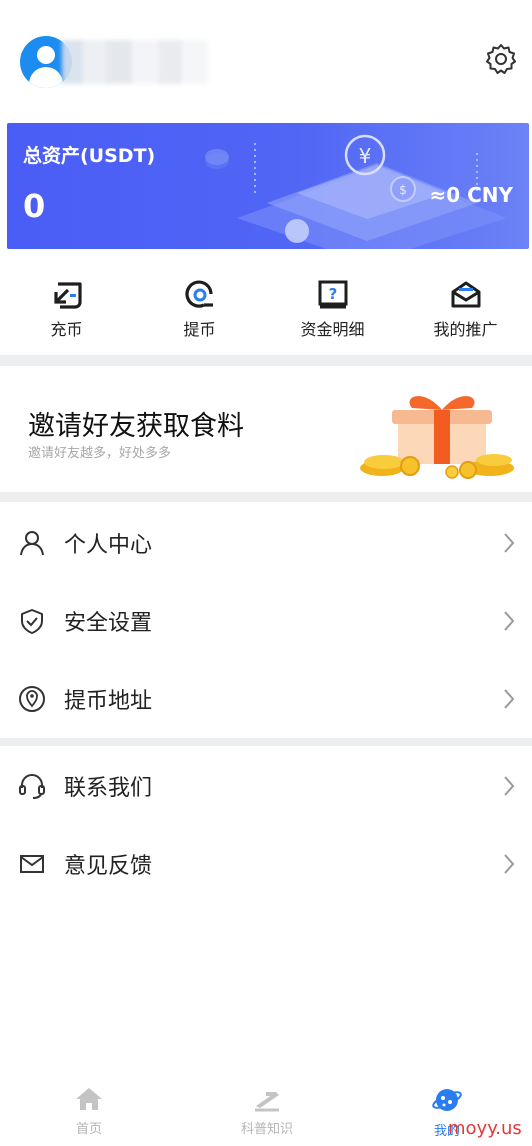 Image resolution: width=532 pixels, height=1146 pixels. Describe the element at coordinates (66, 310) in the screenshot. I see `deposit-button: 充币` at that location.